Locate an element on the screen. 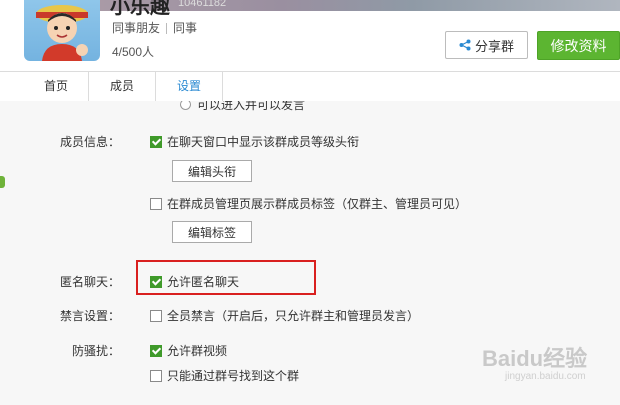 This screenshot has height=405, width=620. member-count: 4/500人 is located at coordinates (133, 52).